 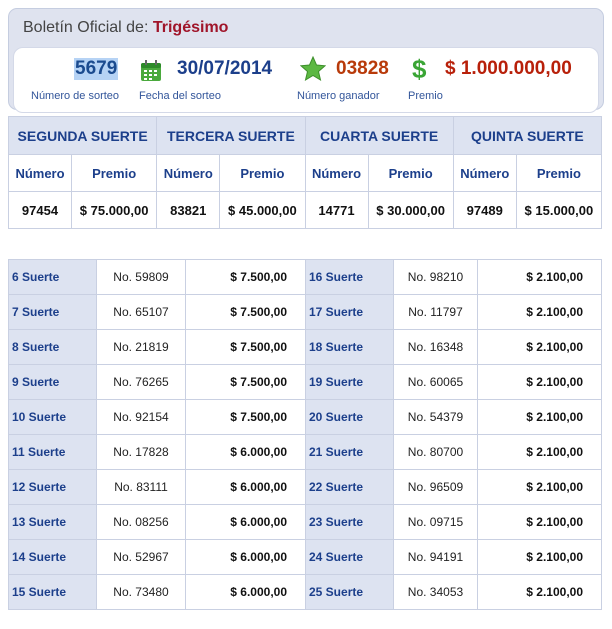 What do you see at coordinates (52, 382) in the screenshot?
I see `suerte-label: 9 Suerte` at bounding box center [52, 382].